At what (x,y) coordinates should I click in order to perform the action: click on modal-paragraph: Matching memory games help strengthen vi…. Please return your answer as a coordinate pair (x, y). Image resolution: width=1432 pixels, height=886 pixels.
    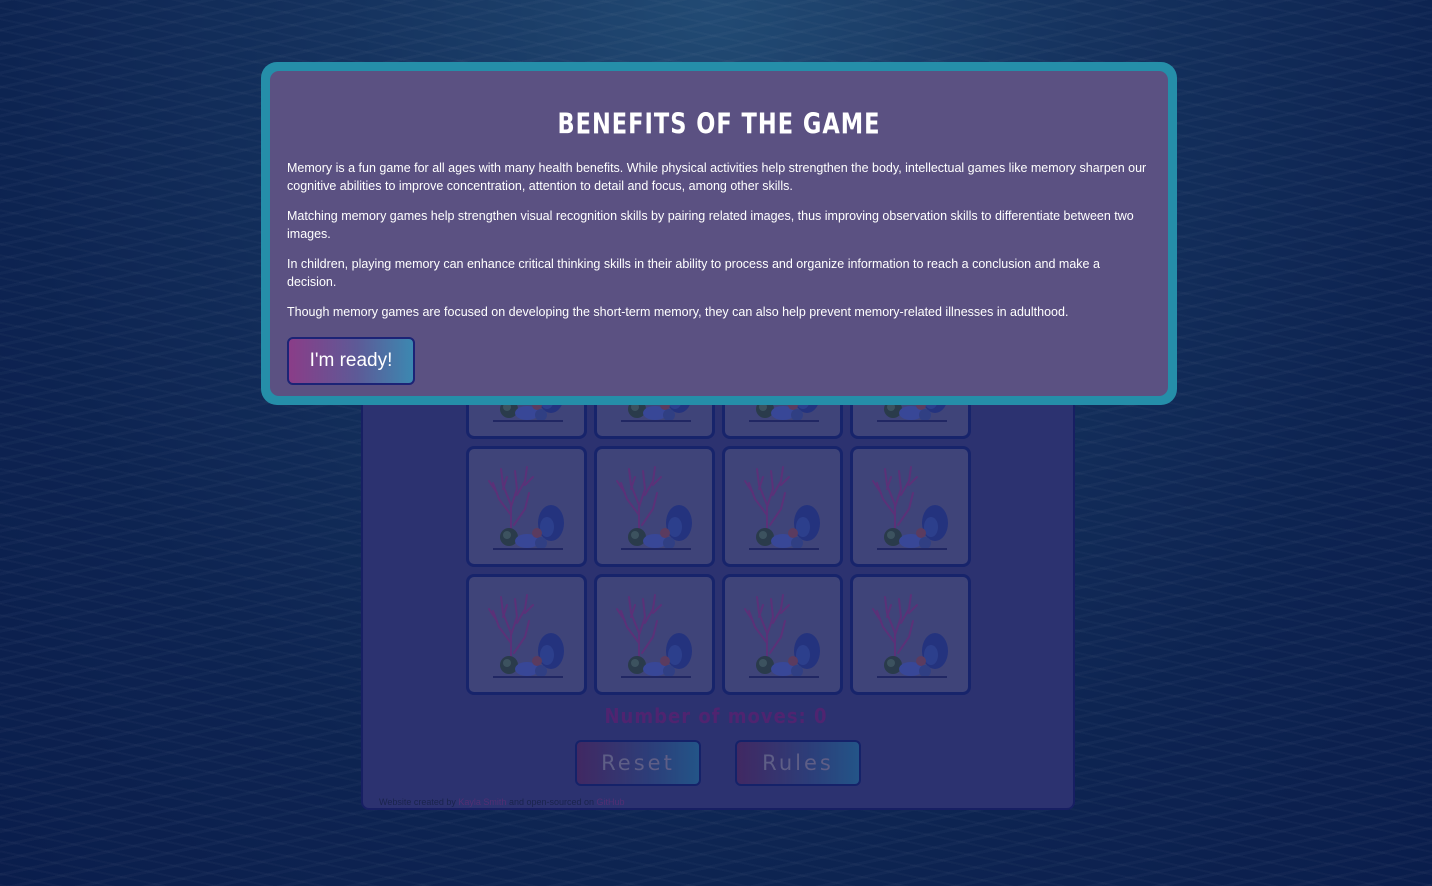
    Looking at the image, I should click on (710, 225).